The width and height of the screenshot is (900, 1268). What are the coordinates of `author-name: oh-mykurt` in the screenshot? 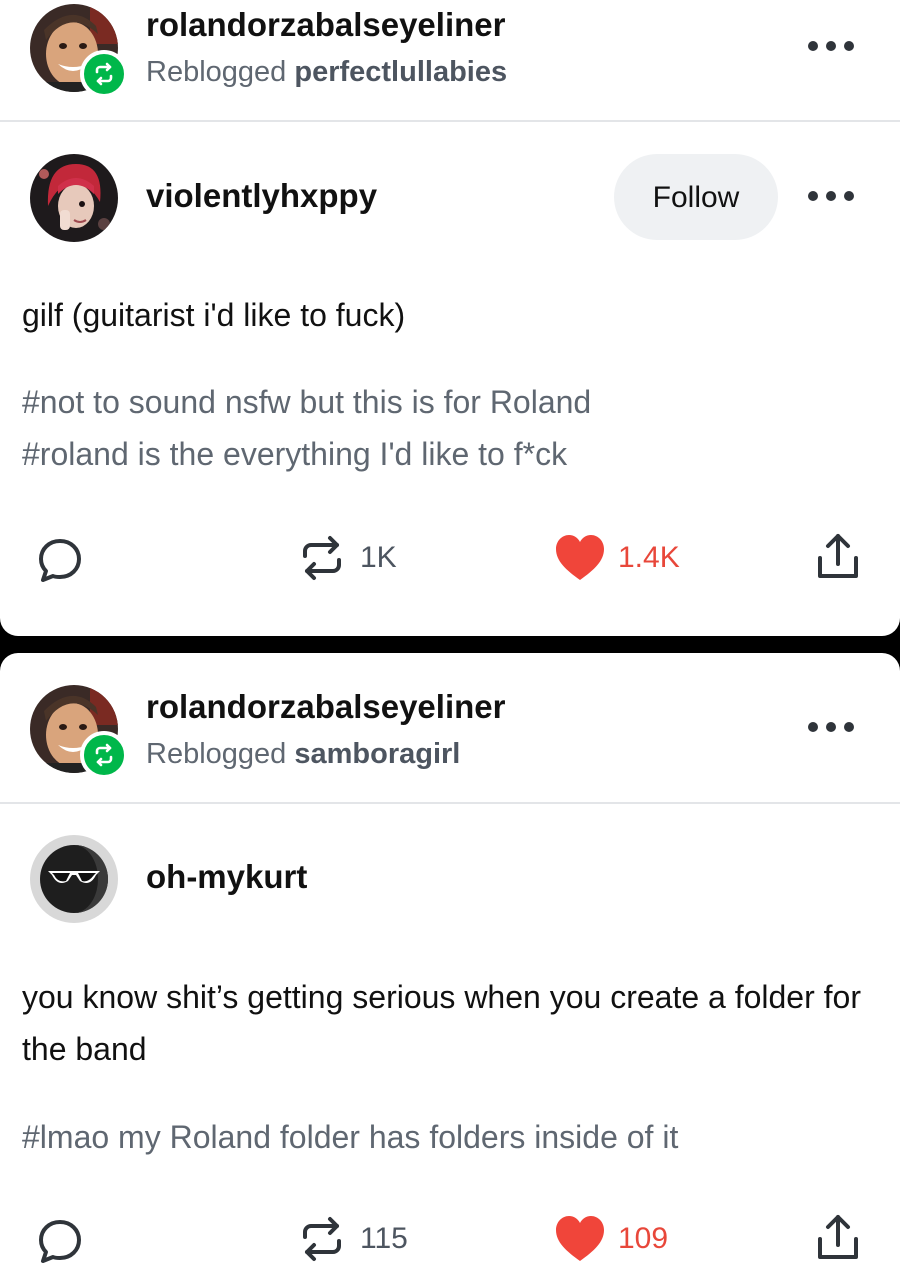 It's located at (226, 877).